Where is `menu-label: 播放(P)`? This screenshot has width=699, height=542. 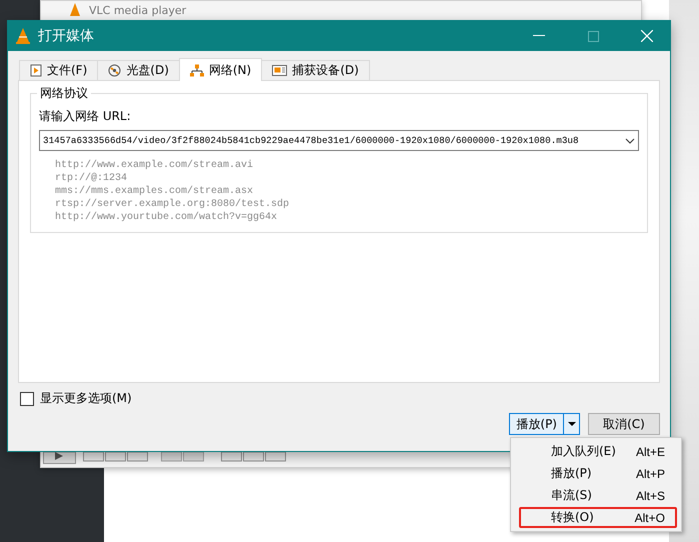
menu-label: 播放(P) is located at coordinates (571, 473).